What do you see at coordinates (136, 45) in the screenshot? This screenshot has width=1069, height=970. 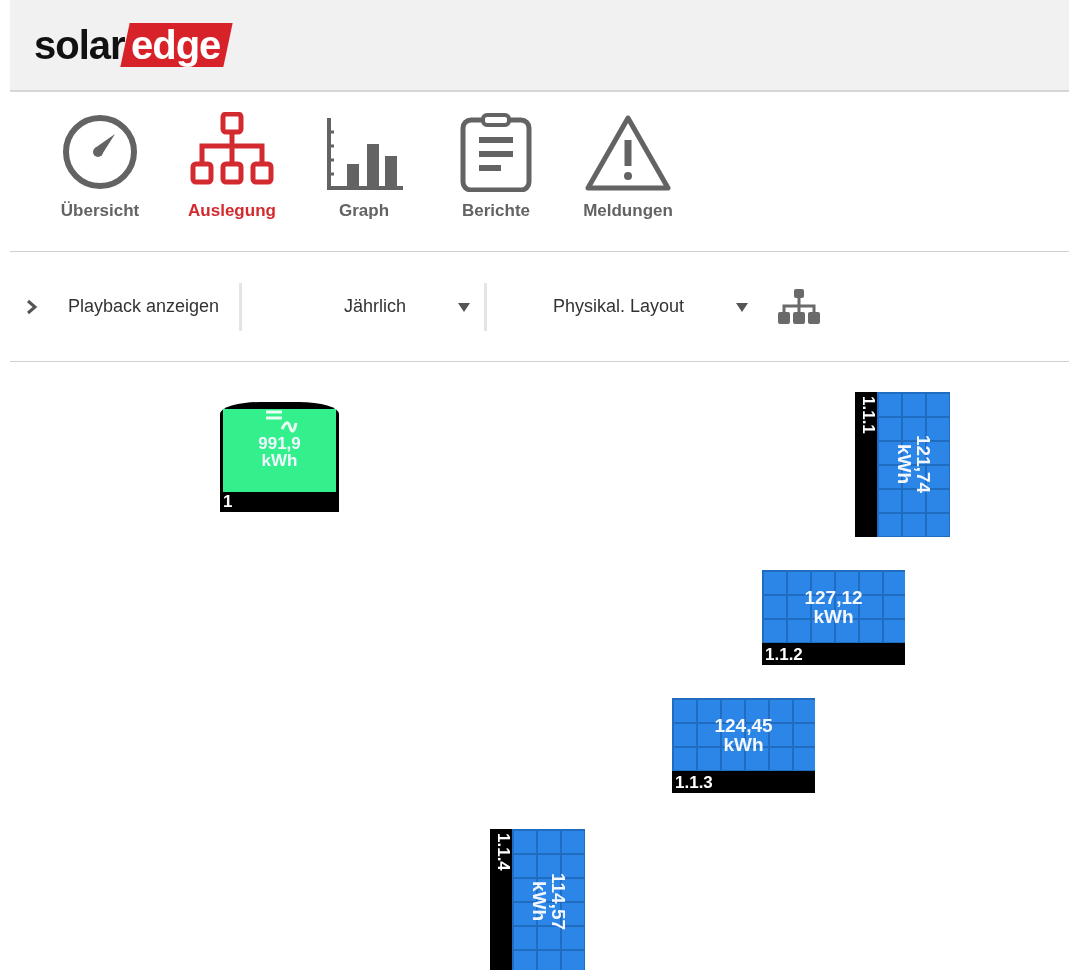 I see `logo: solaredge` at bounding box center [136, 45].